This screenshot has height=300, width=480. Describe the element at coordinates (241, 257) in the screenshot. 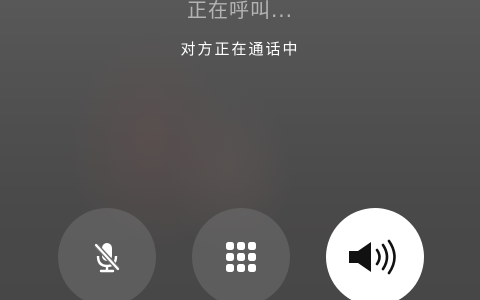

I see `keypad-icon` at that location.